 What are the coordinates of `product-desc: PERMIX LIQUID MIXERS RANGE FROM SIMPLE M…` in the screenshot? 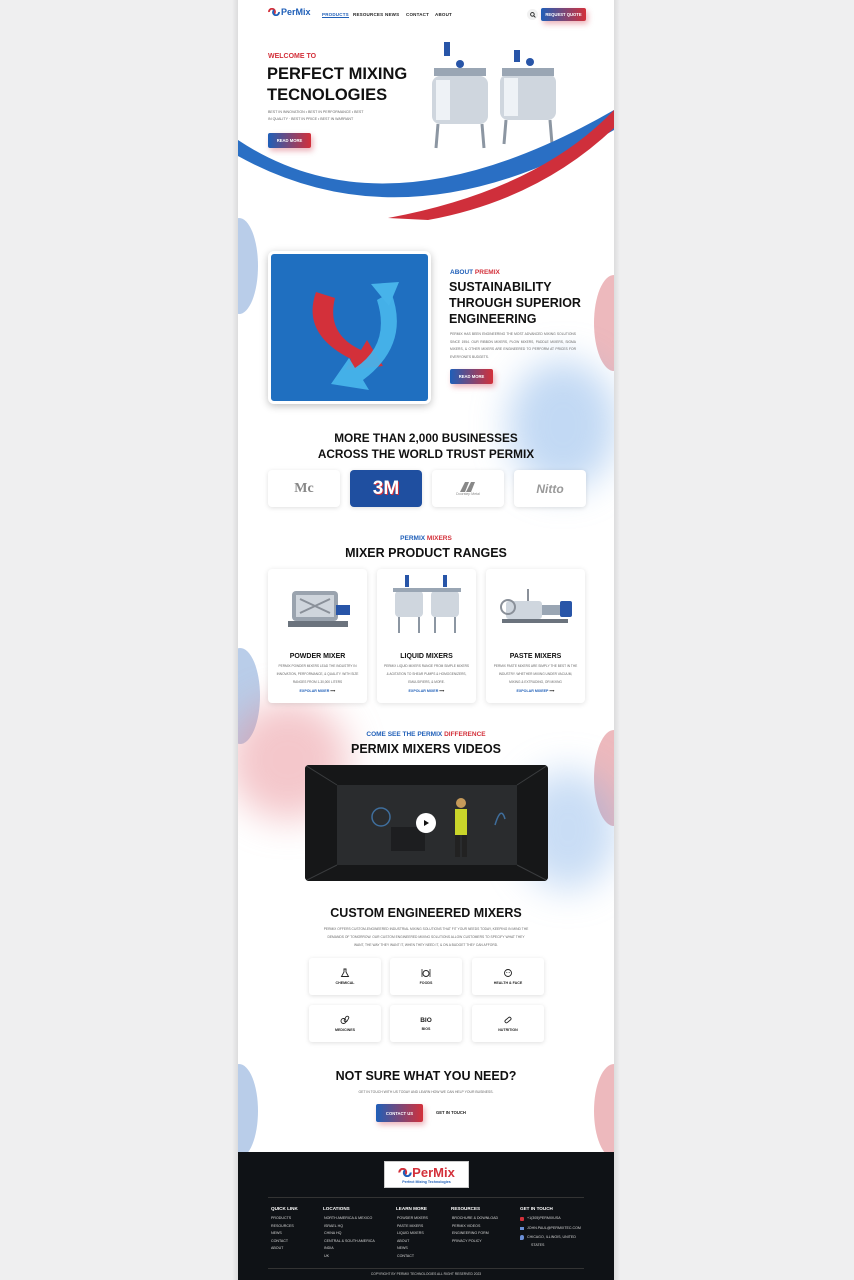 It's located at (427, 674).